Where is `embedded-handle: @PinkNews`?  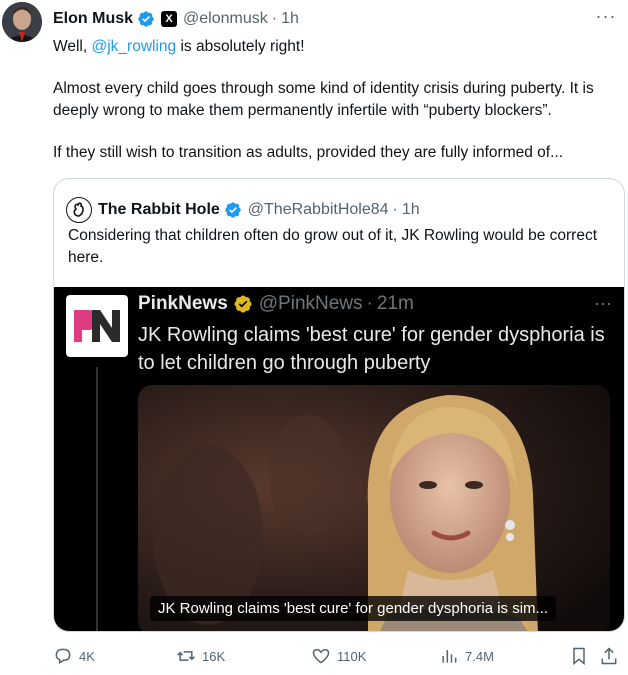 embedded-handle: @PinkNews is located at coordinates (310, 303).